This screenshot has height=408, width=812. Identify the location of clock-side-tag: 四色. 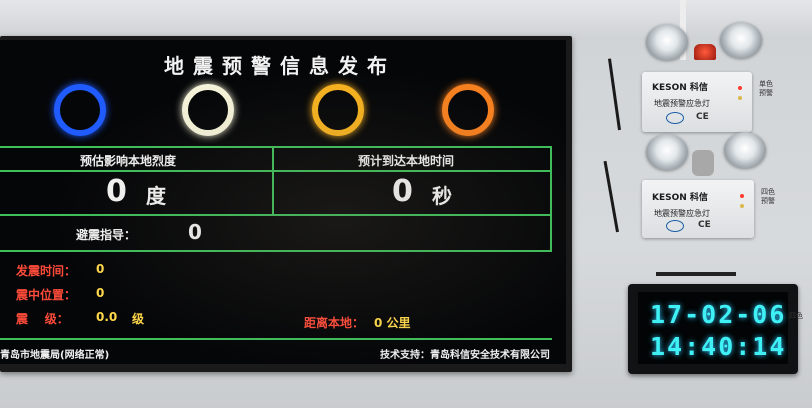
(796, 316).